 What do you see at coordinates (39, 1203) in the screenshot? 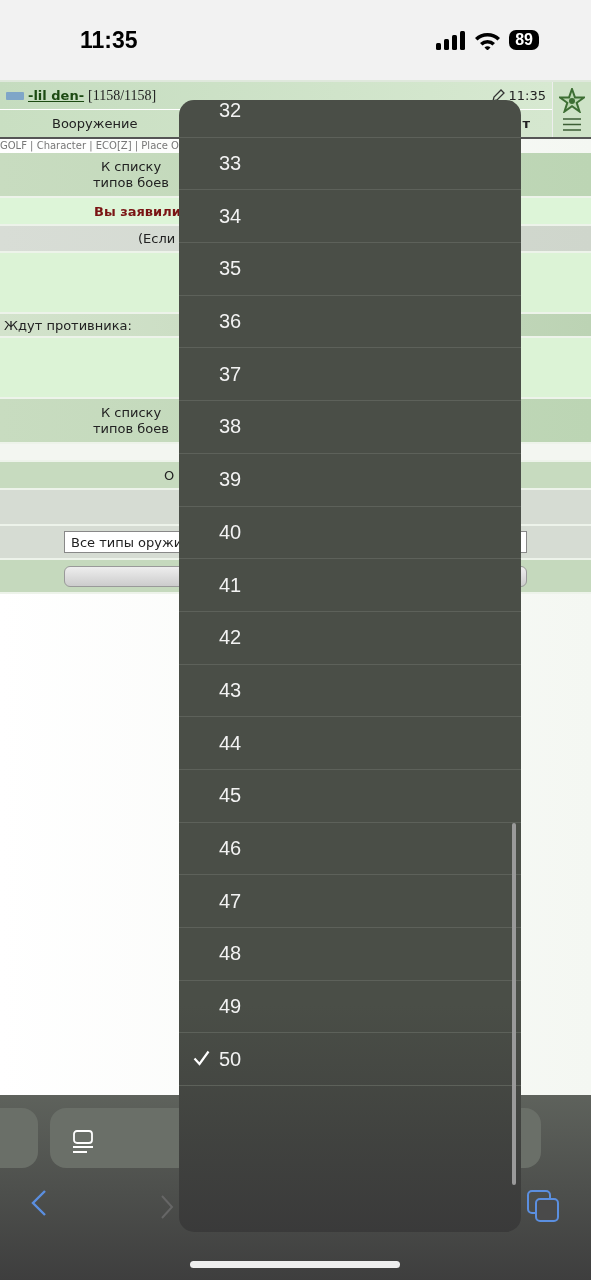
I see `back-icon` at bounding box center [39, 1203].